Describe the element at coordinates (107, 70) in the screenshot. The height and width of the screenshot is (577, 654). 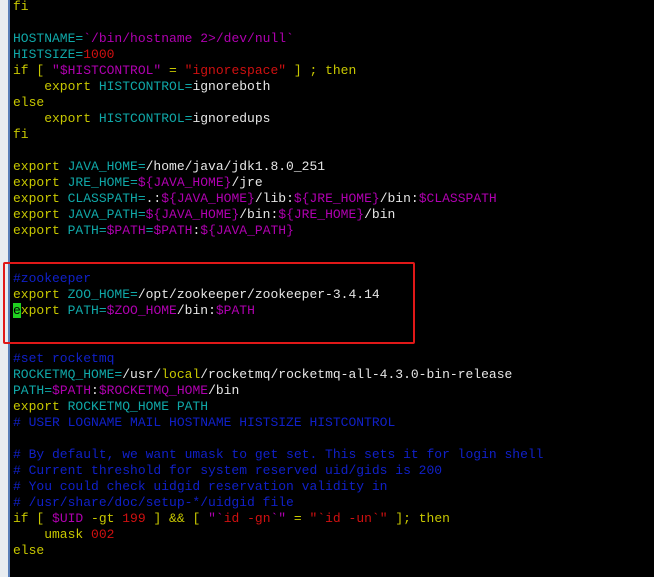
I see `code-token: "$HISTCONTROL"` at that location.